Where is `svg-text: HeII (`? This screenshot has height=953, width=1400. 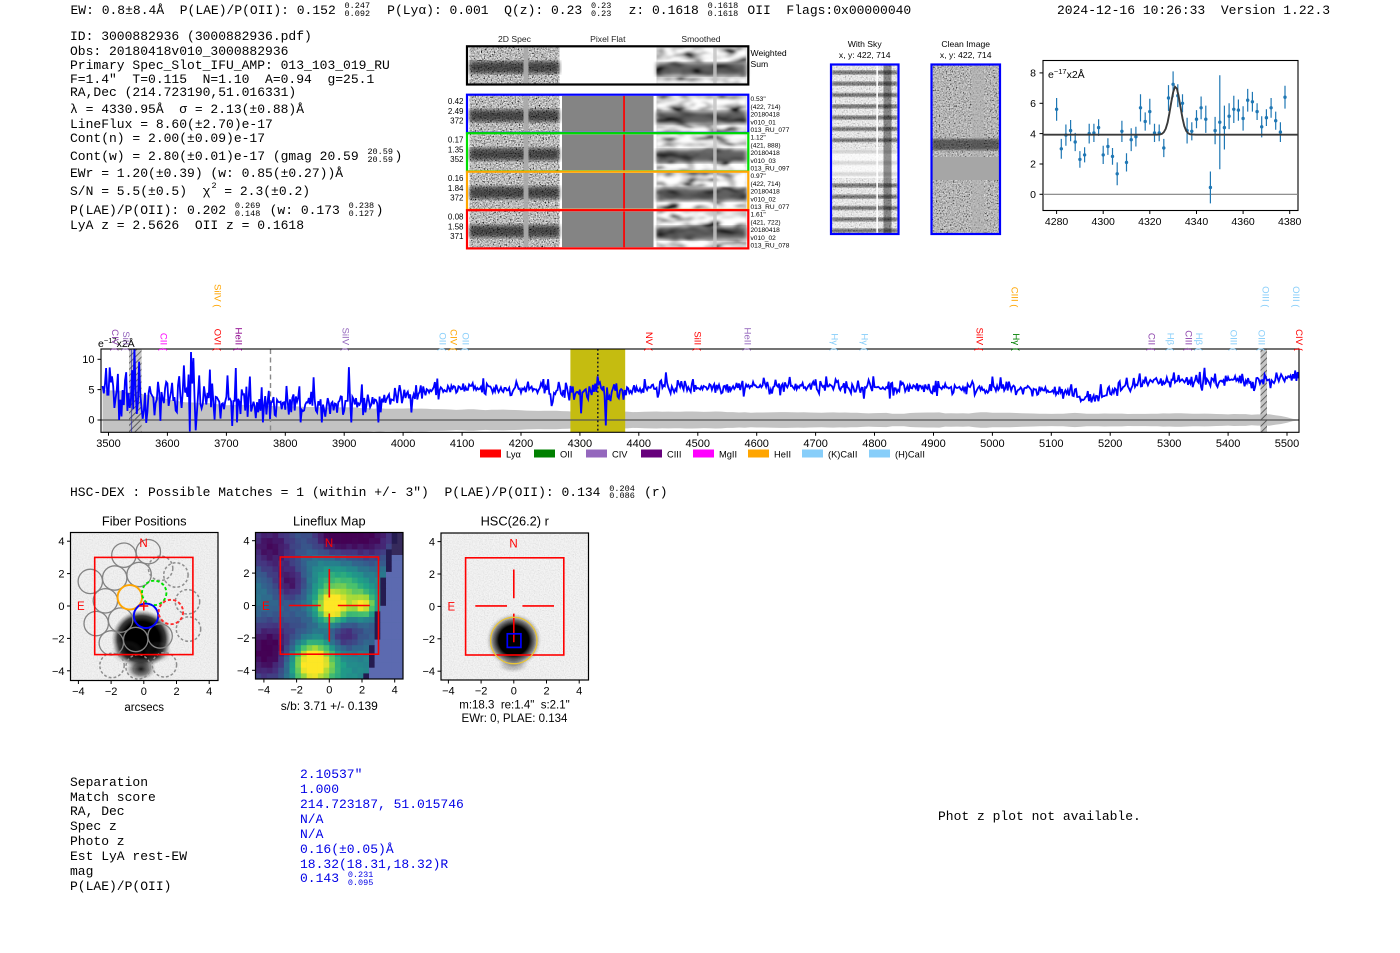 svg-text: HeII ( is located at coordinates (747, 340).